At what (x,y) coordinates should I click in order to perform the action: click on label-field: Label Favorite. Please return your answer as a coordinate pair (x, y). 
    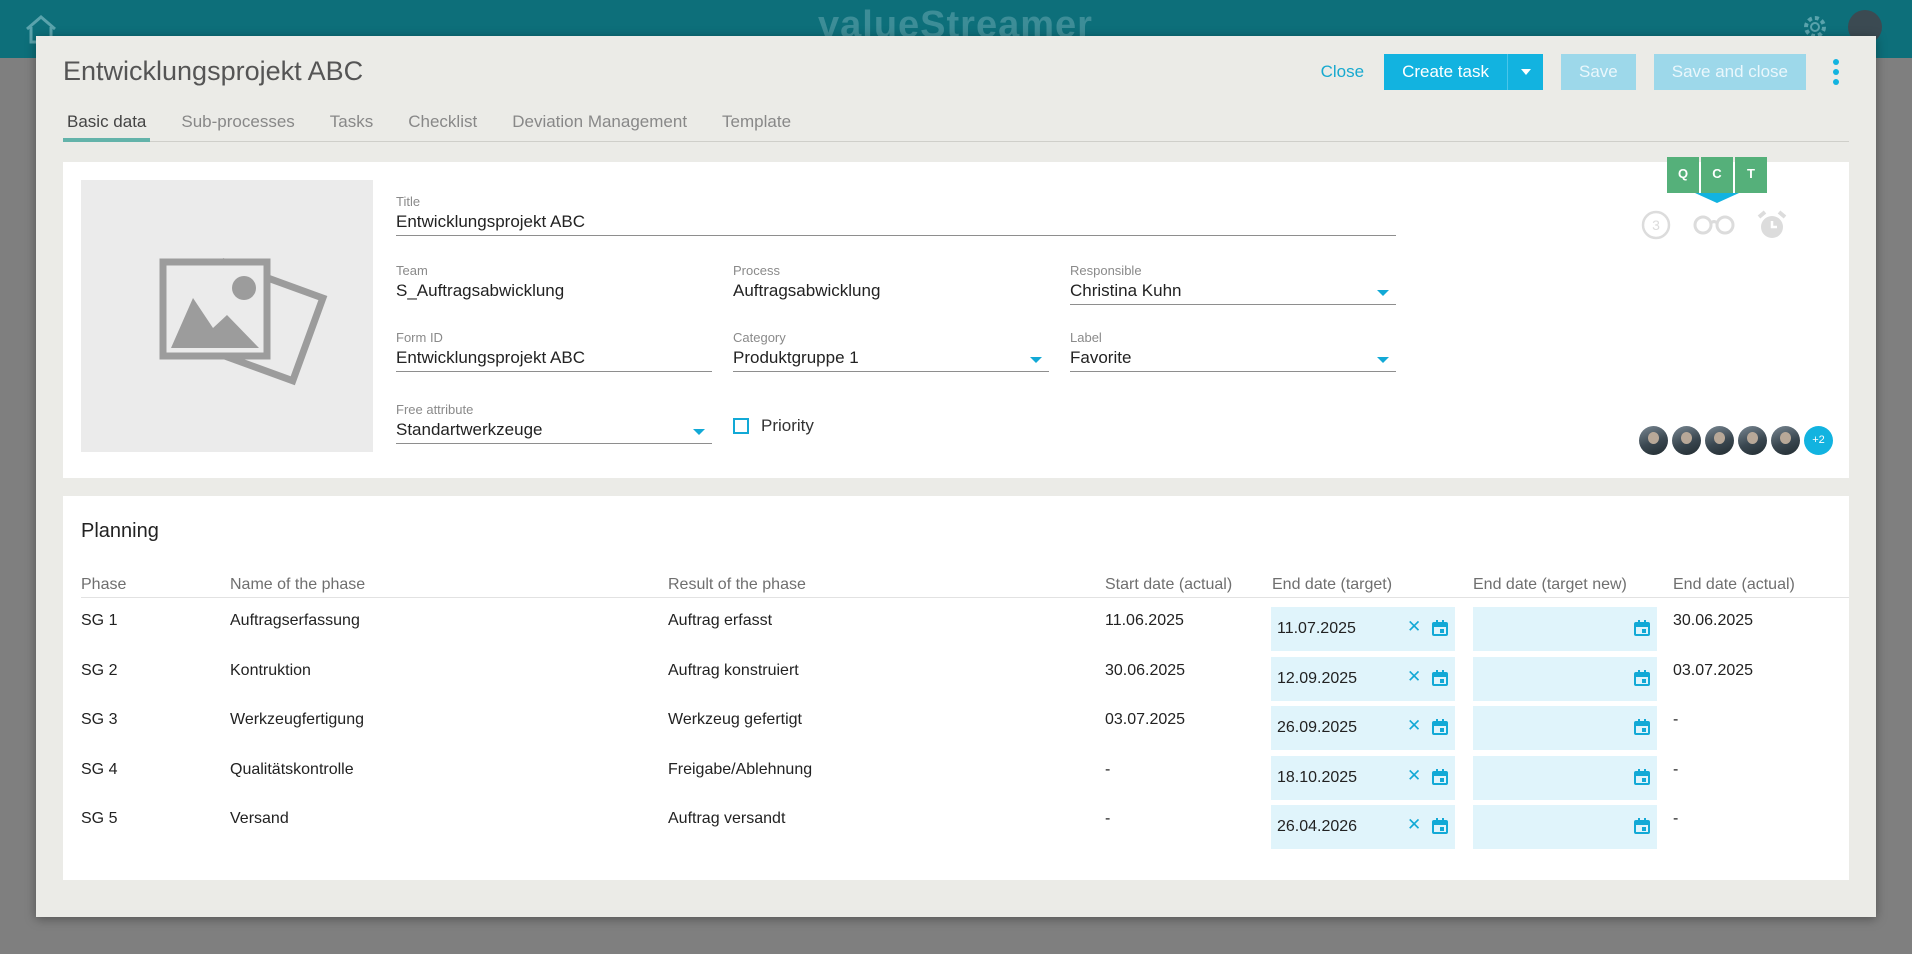
    Looking at the image, I should click on (1233, 351).